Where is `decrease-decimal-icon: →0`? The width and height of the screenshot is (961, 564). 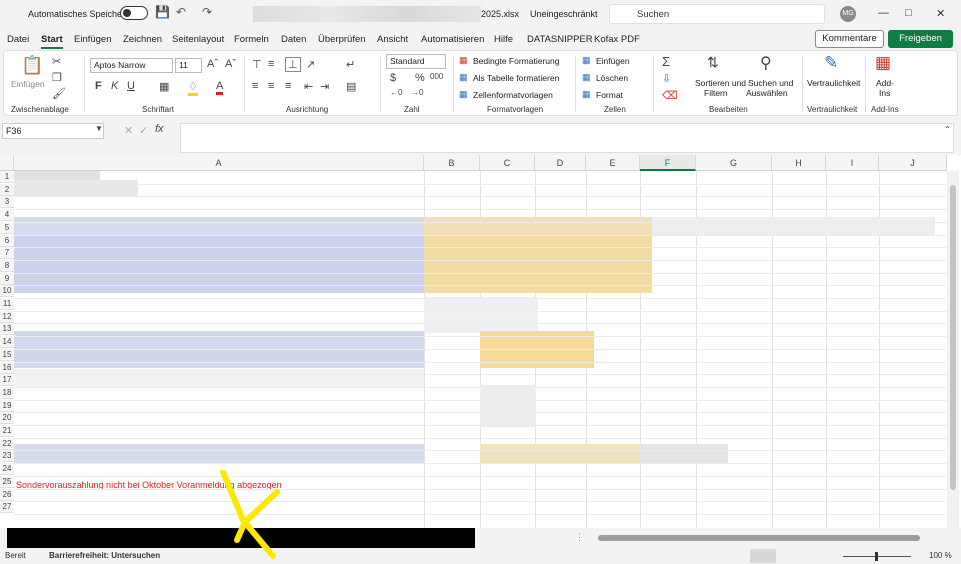
decrease-decimal-icon: →0 is located at coordinates (417, 92).